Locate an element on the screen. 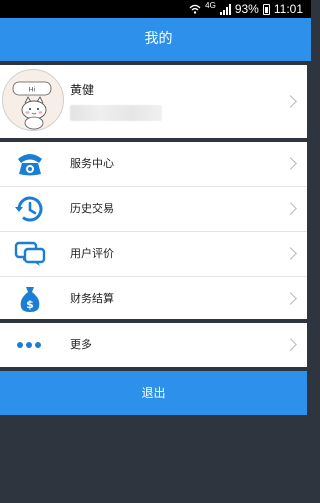  signal-icon is located at coordinates (225, 9).